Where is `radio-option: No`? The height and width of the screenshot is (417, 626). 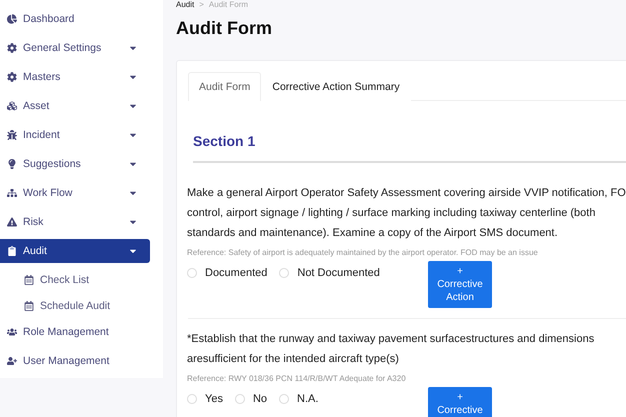
radio-option: No is located at coordinates (251, 399).